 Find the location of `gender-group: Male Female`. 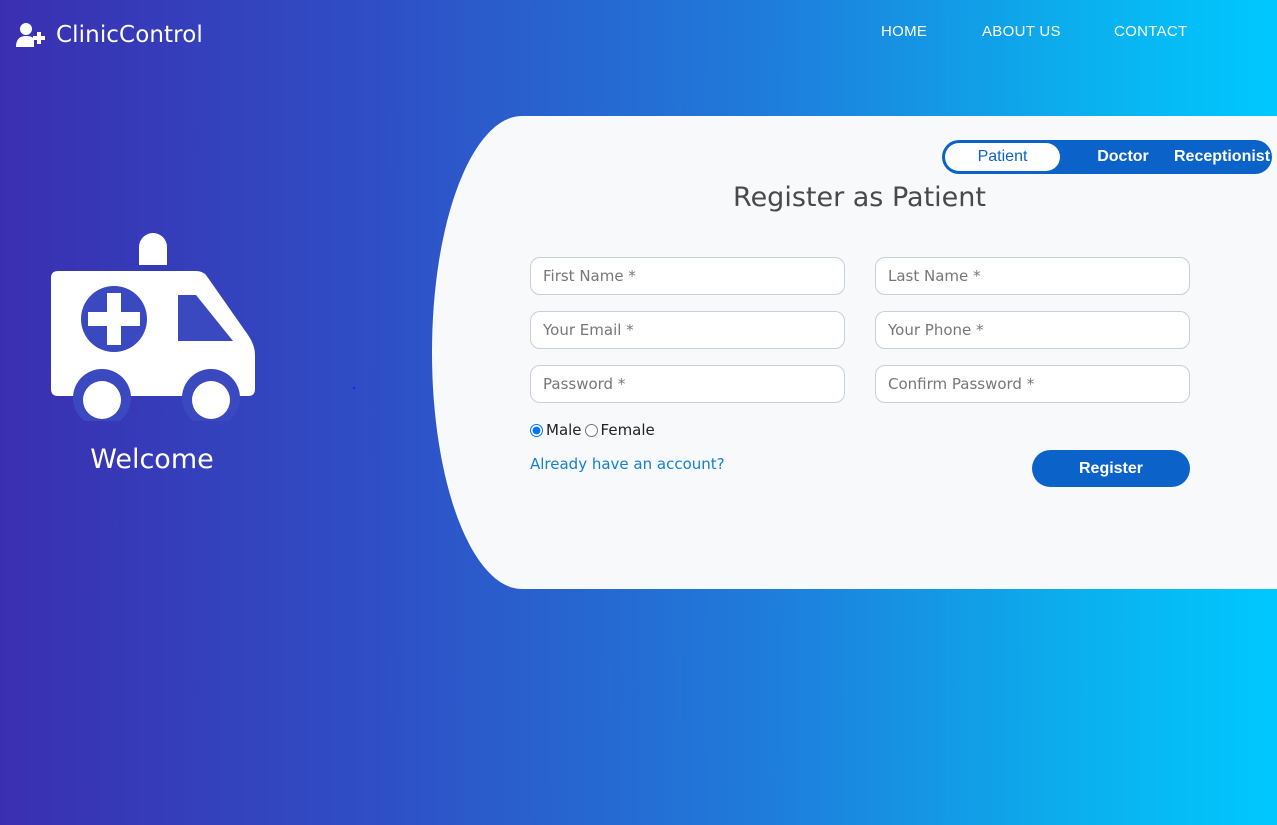

gender-group: Male Female is located at coordinates (593, 430).